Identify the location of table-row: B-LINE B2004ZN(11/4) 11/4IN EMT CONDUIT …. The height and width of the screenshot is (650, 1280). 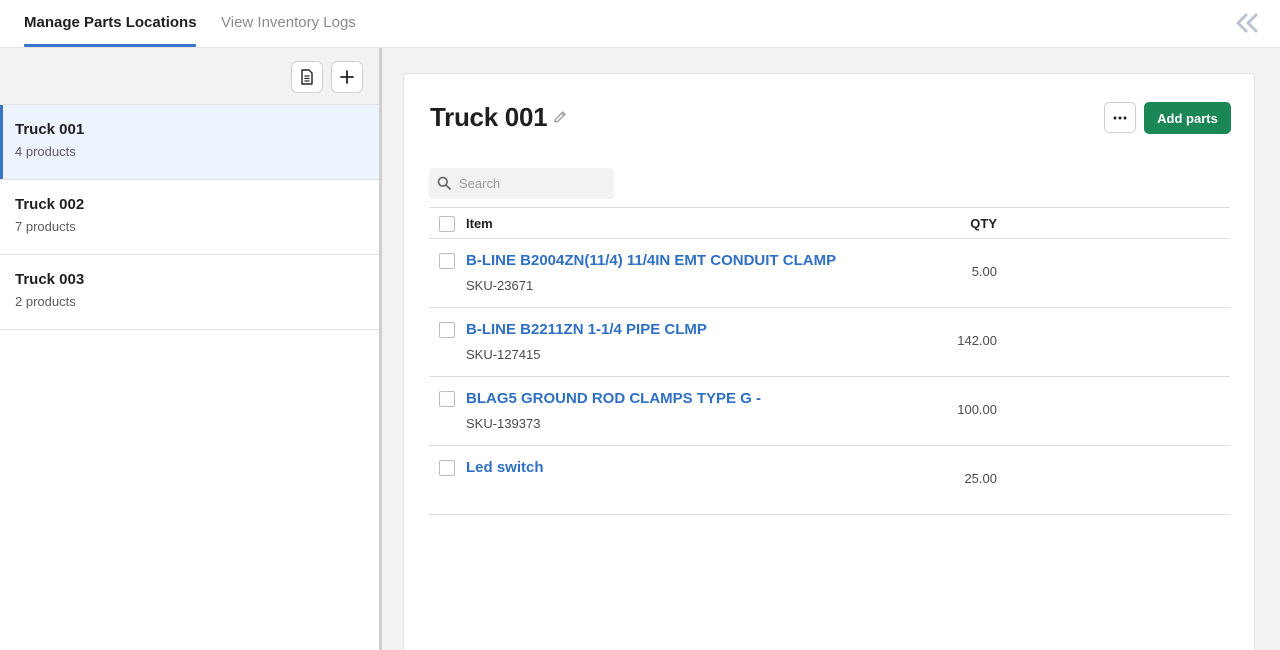
(829, 273).